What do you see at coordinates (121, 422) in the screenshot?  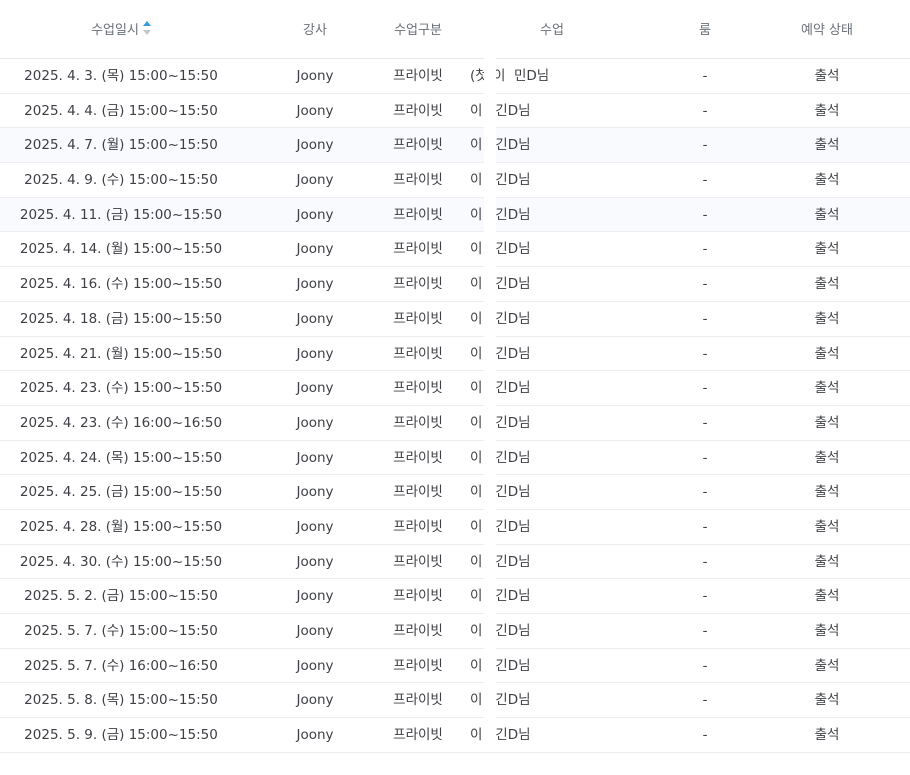 I see `cell-date: 2025. 4. 23. (수) 16:00~16:50` at bounding box center [121, 422].